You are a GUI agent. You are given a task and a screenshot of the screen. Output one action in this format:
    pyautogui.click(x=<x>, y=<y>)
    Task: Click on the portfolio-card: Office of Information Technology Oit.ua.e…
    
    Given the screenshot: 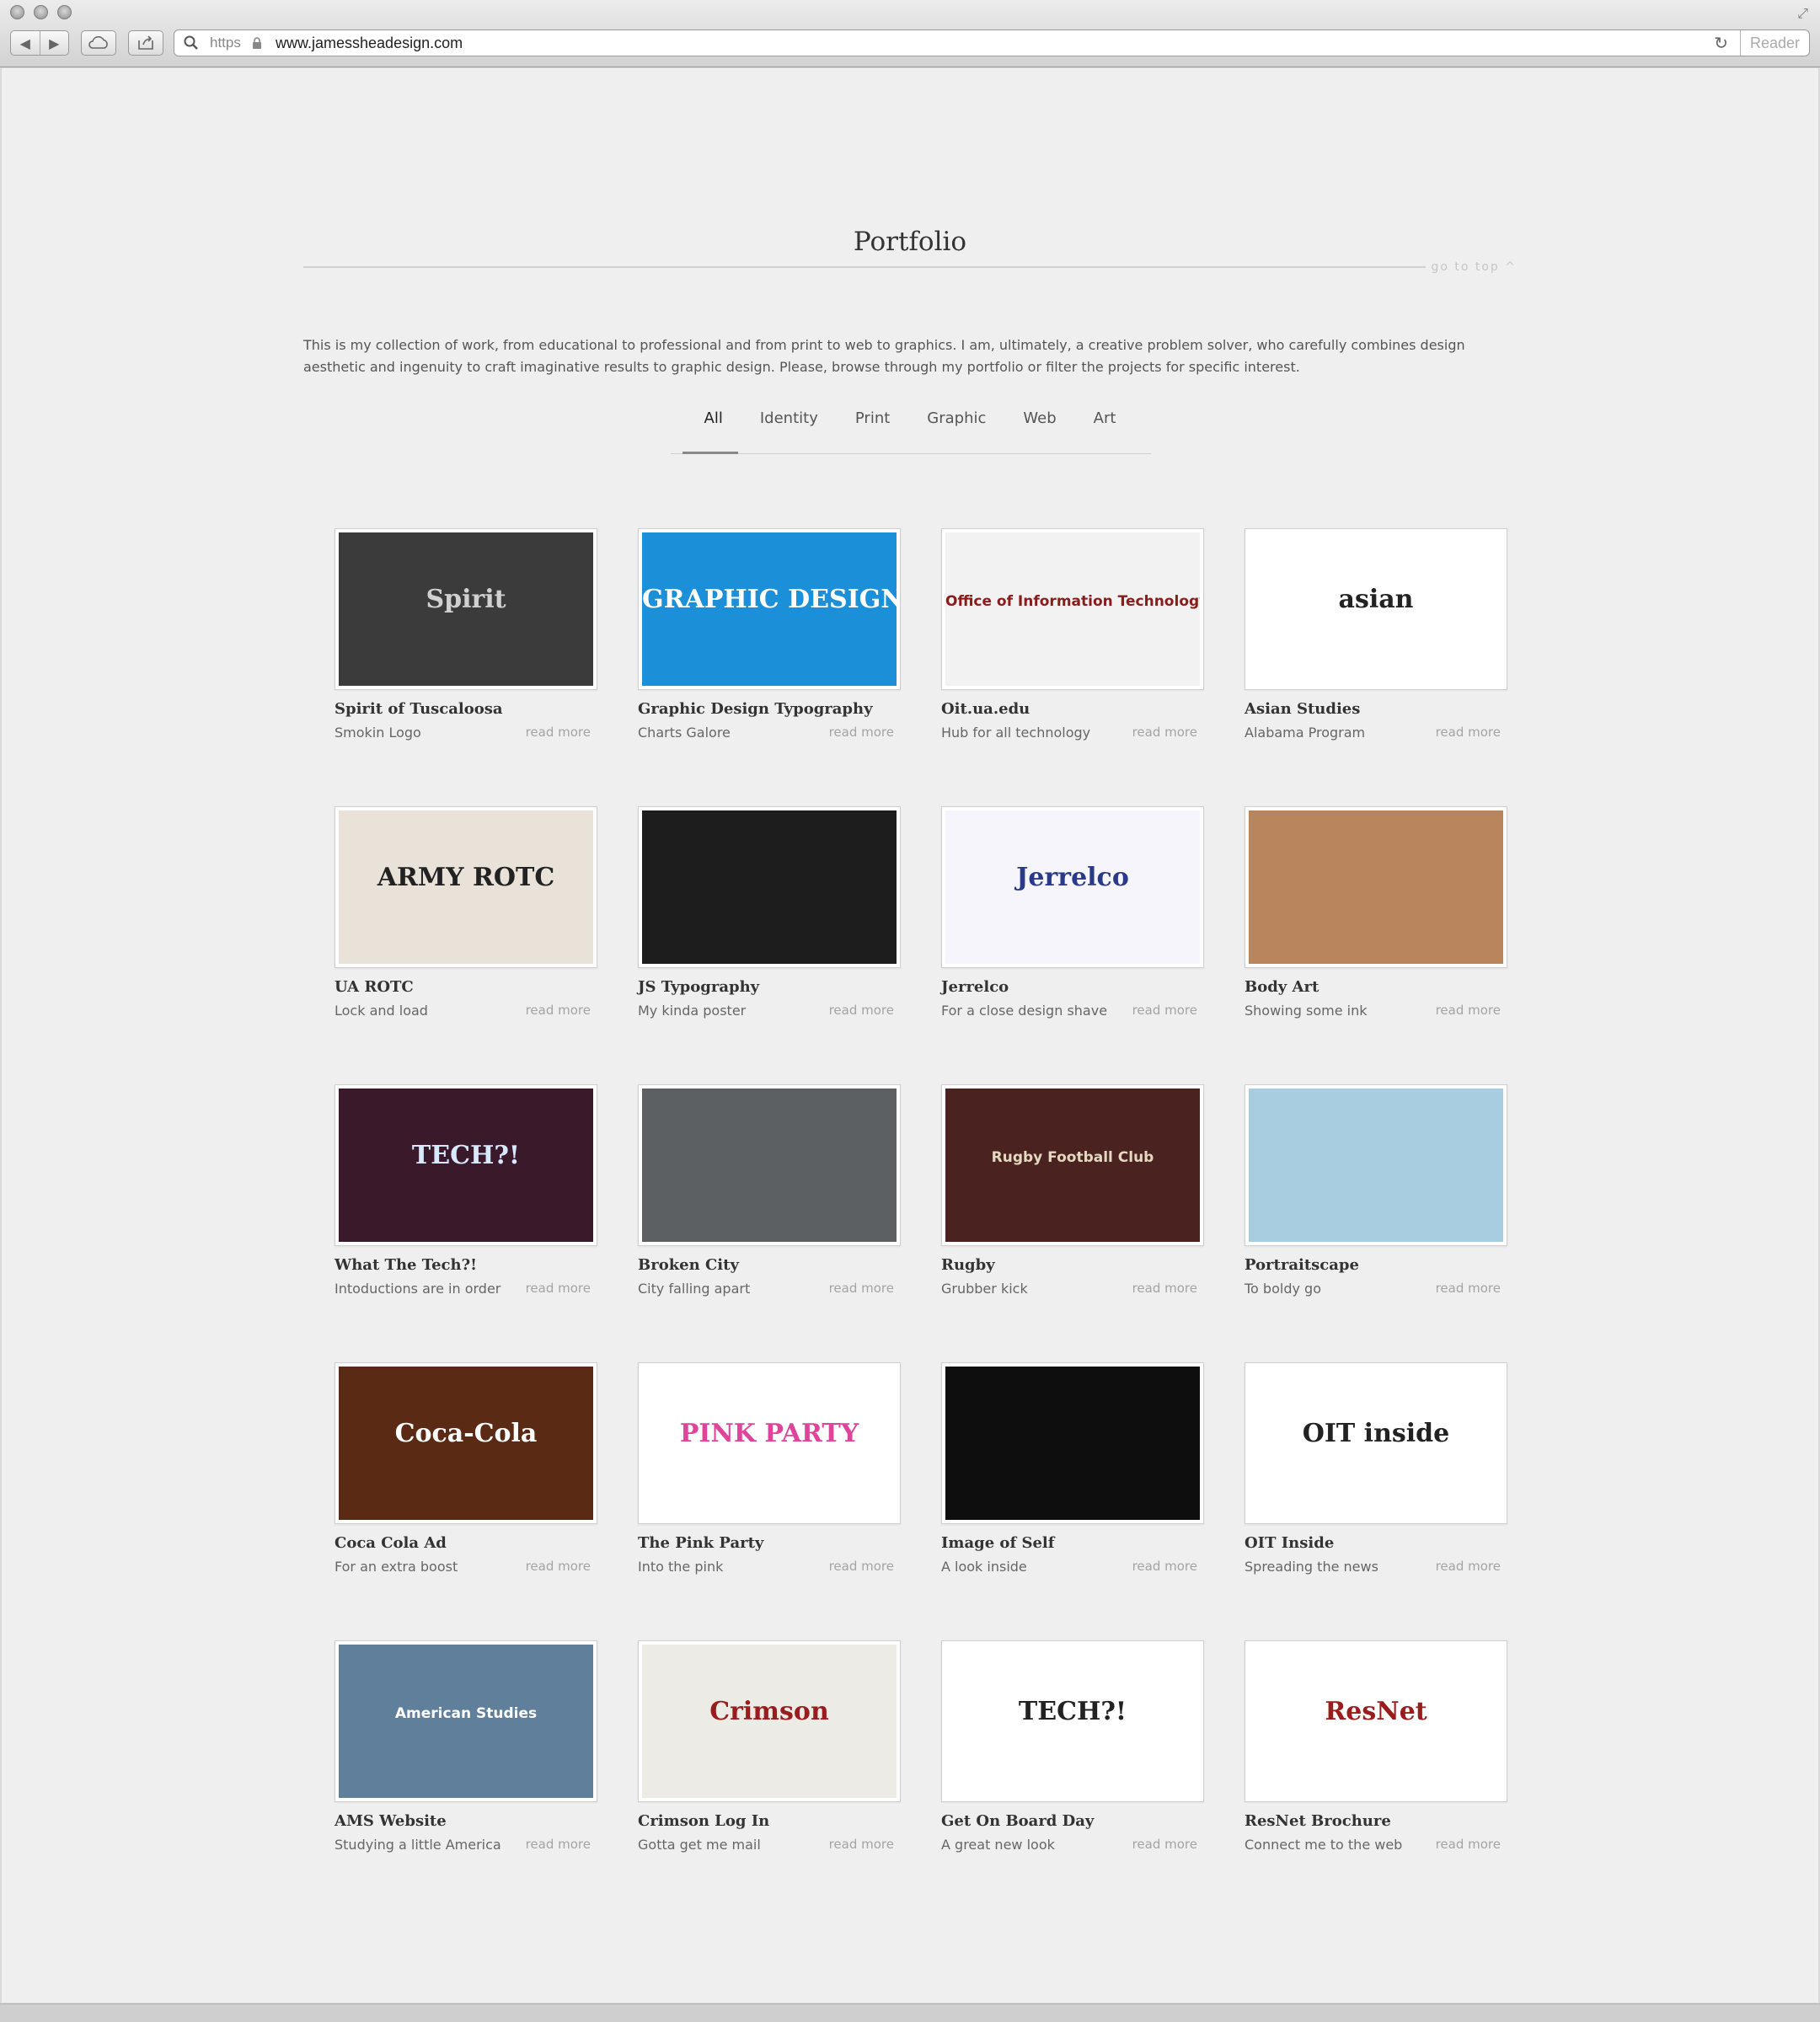 What is the action you would take?
    pyautogui.click(x=1072, y=634)
    